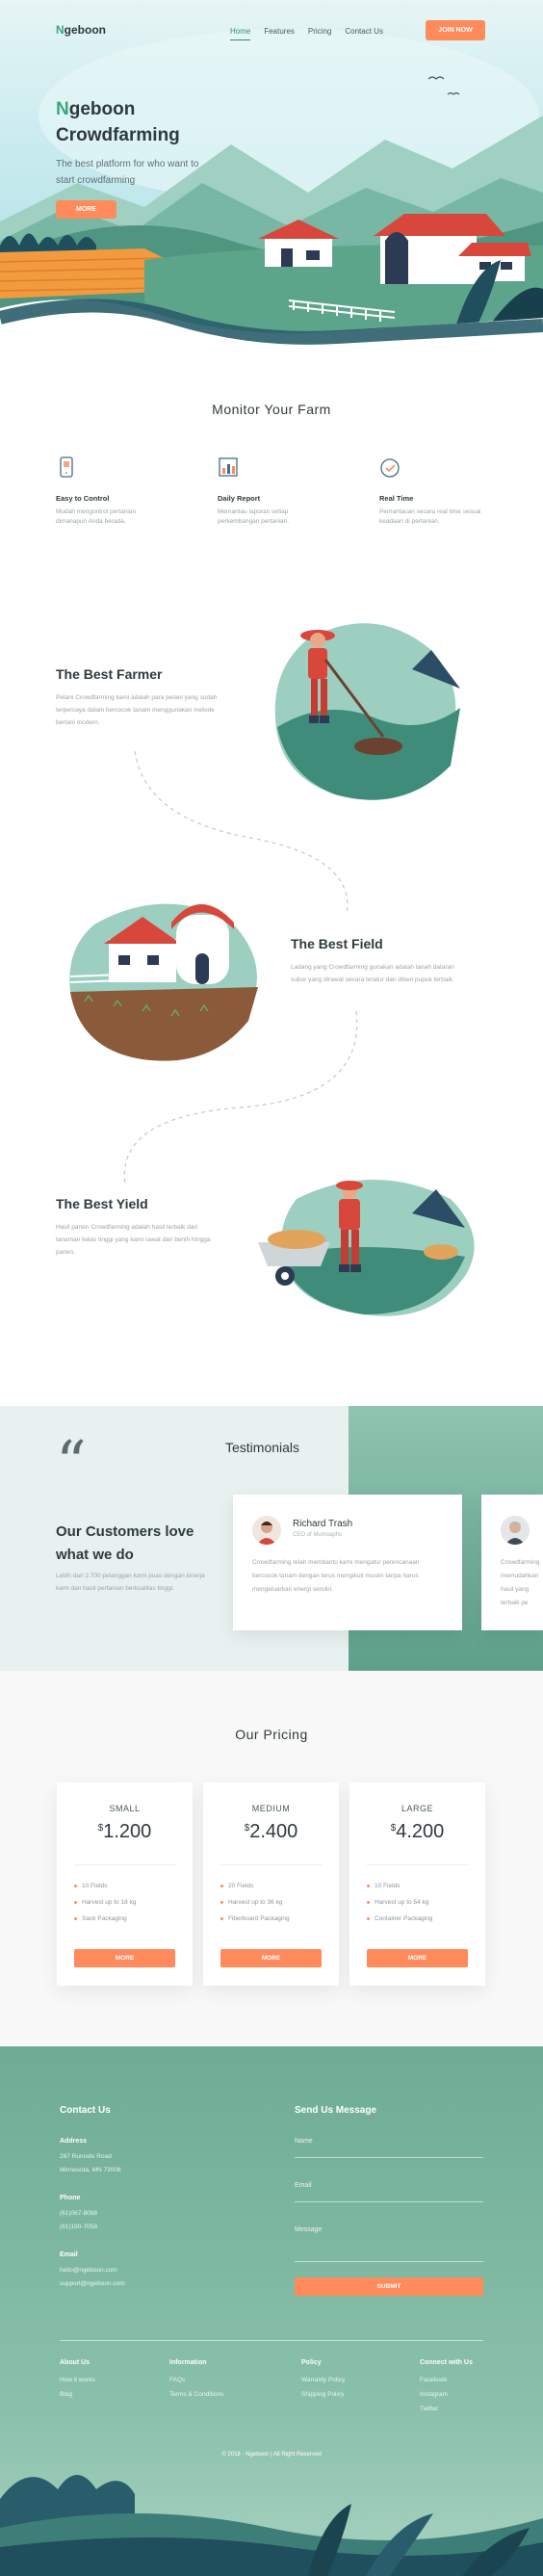  Describe the element at coordinates (71, 1462) in the screenshot. I see `quote-icon: “` at that location.